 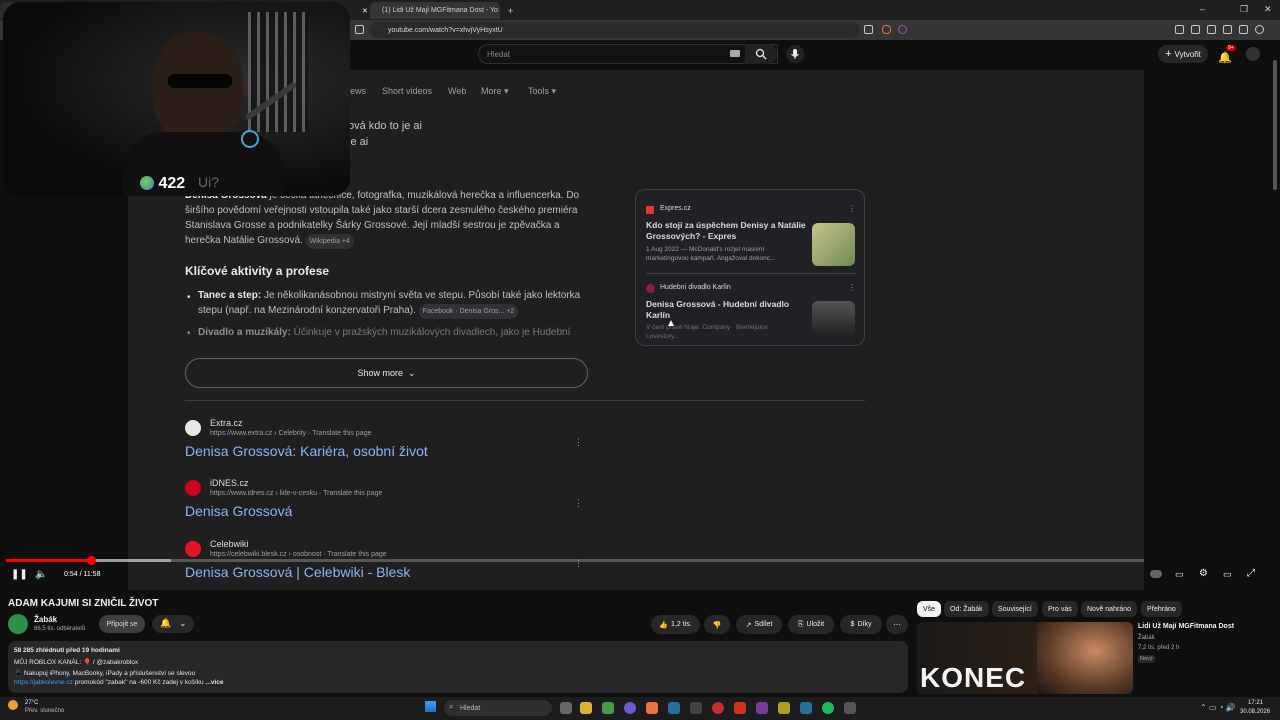 I want to click on windows-start-icon, so click(x=430, y=706).